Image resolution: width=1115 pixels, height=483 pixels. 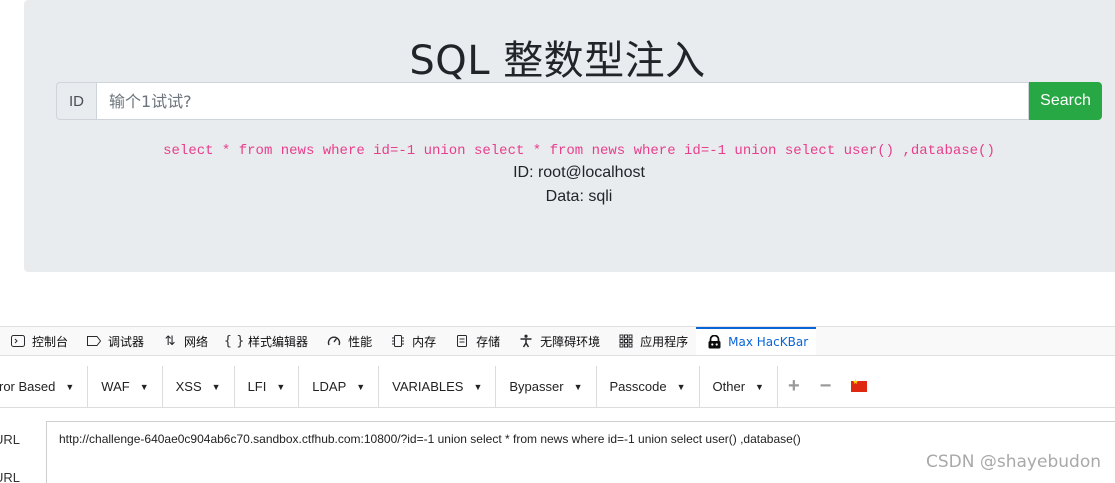 What do you see at coordinates (438, 386) in the screenshot?
I see `menu-variables: VARIABLES ▼` at bounding box center [438, 386].